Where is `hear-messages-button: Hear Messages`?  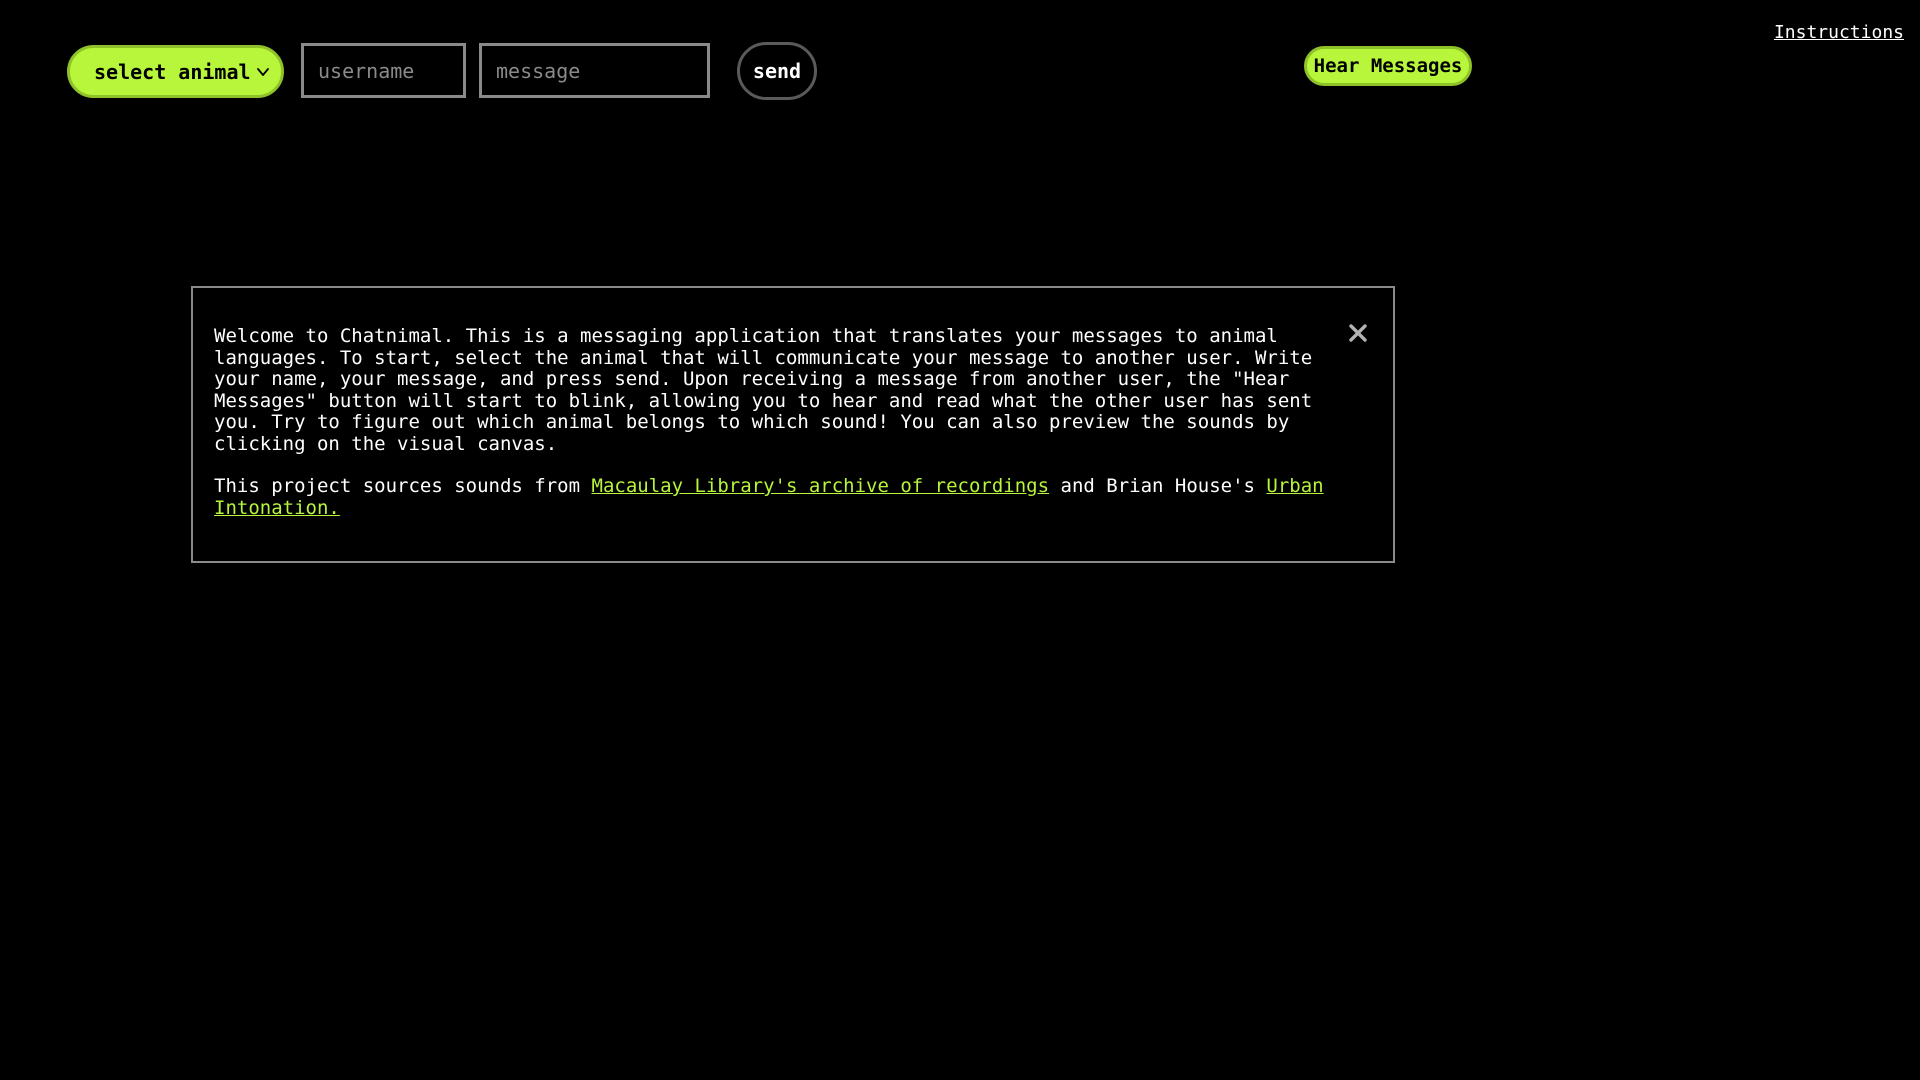
hear-messages-button: Hear Messages is located at coordinates (1388, 66).